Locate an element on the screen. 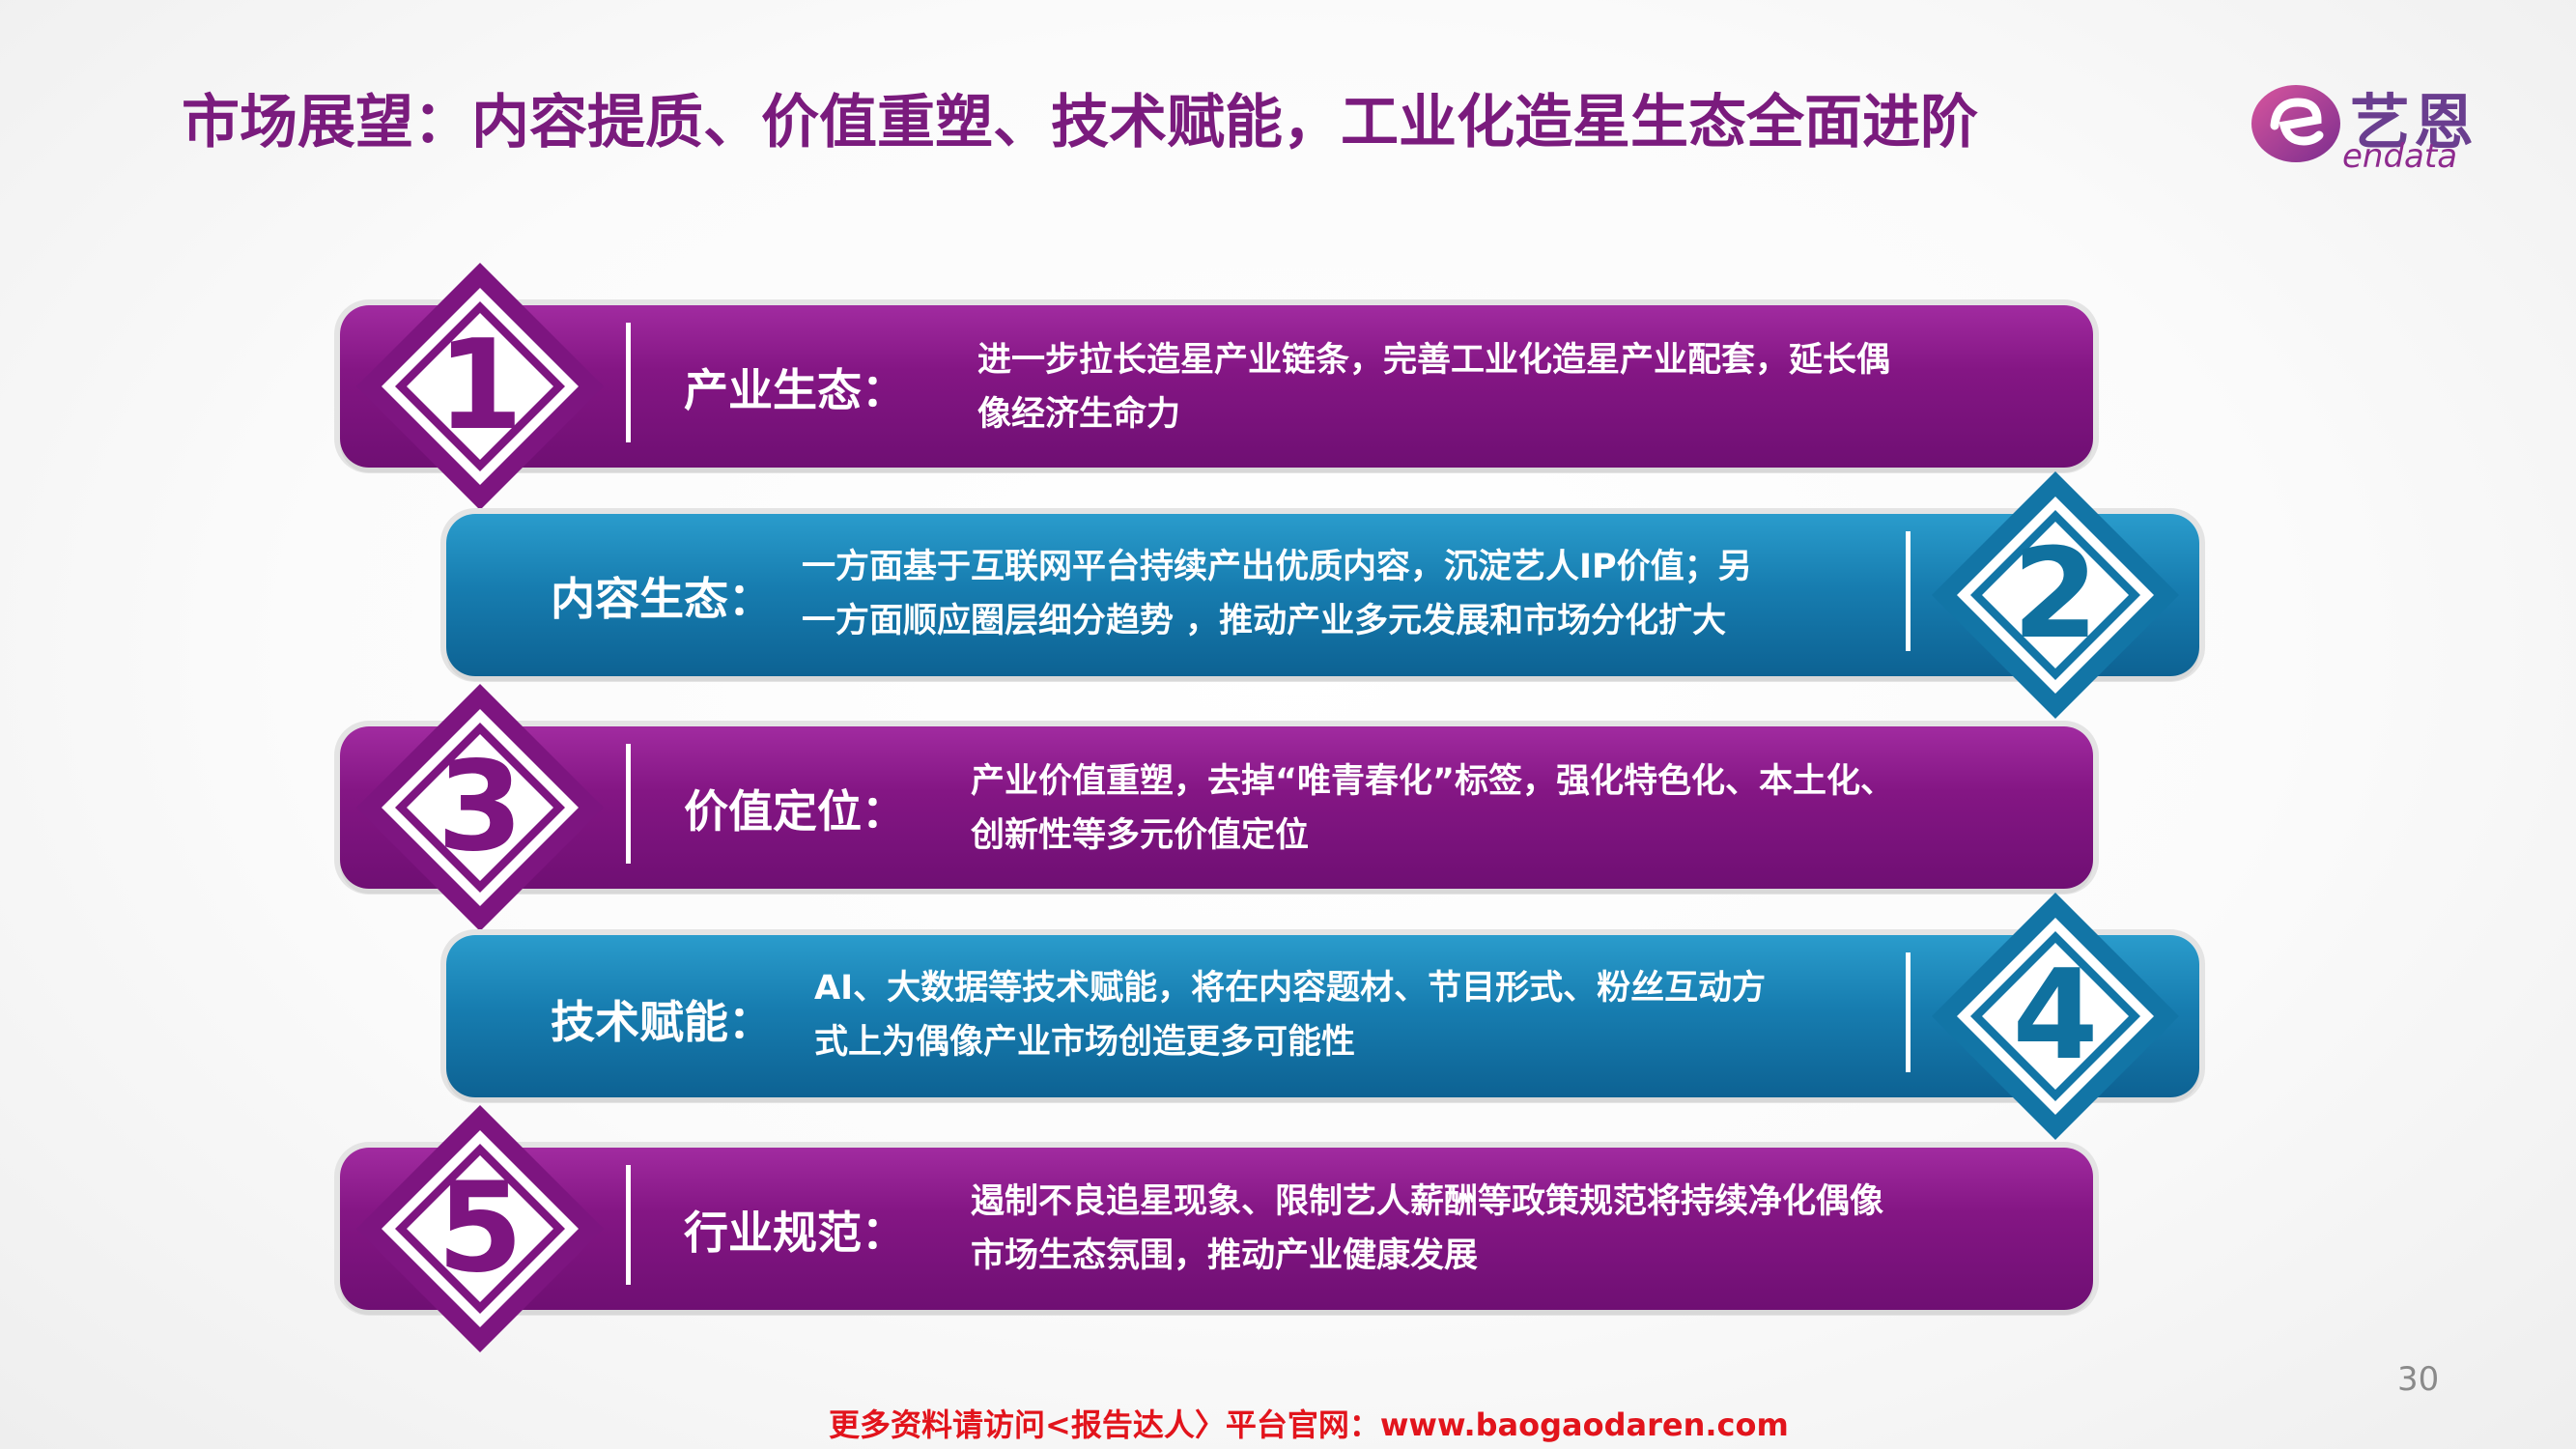 The image size is (2576, 1449). logo-text-en: endata is located at coordinates (2400, 156).